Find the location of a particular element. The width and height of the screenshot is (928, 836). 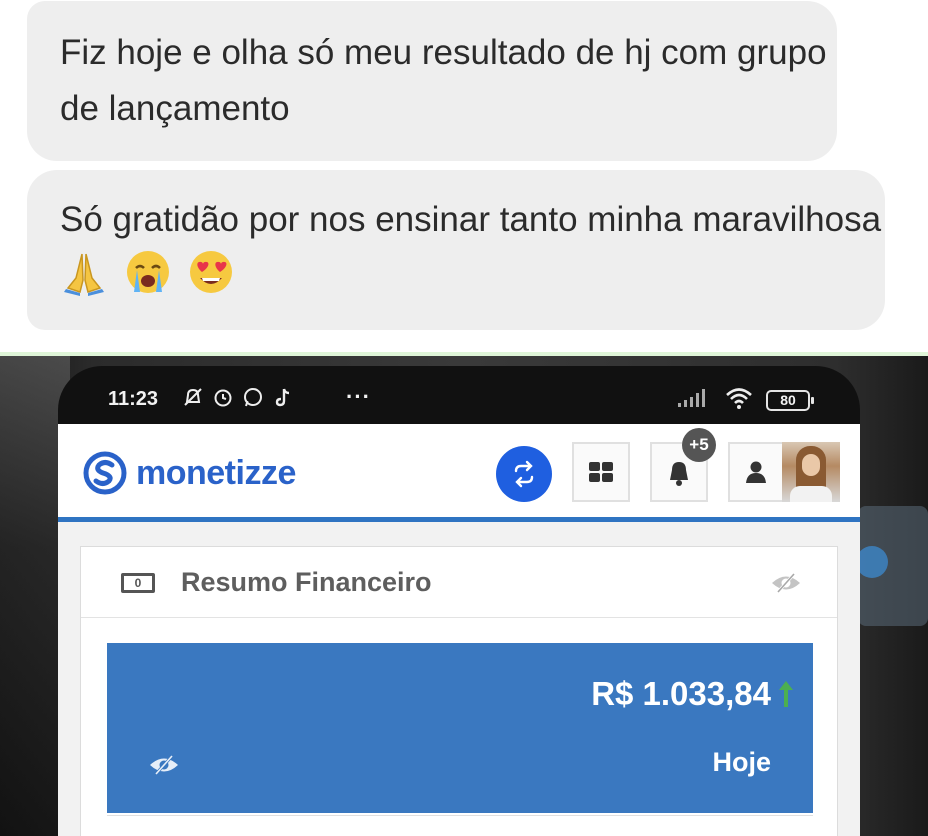

more-notifications-indicator: ··· is located at coordinates (358, 396).